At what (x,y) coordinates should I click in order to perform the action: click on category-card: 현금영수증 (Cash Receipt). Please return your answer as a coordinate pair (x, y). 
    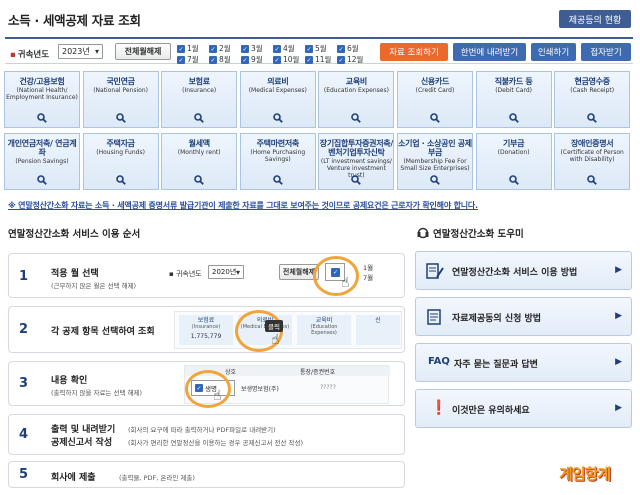
    Looking at the image, I should click on (592, 99).